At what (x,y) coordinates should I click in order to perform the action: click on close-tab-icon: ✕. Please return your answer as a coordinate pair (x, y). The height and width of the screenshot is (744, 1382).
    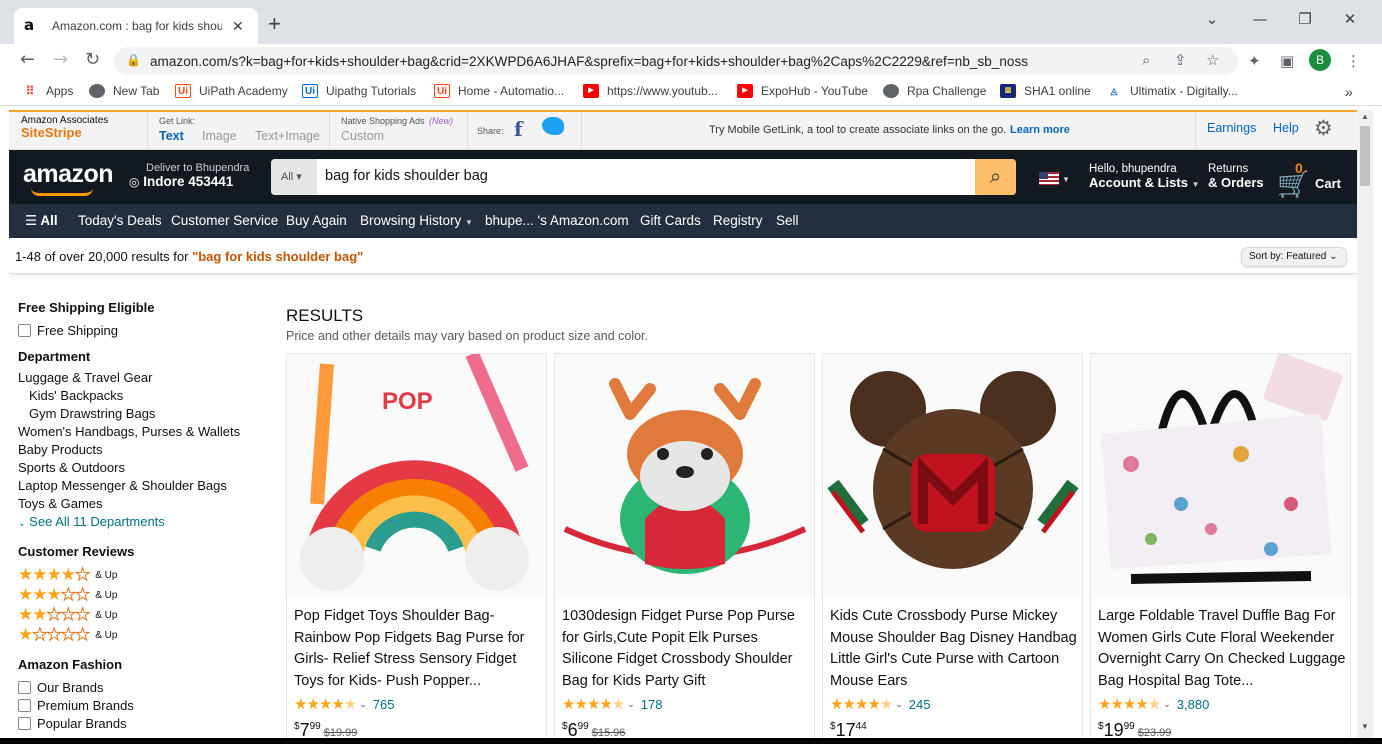
    Looking at the image, I should click on (238, 26).